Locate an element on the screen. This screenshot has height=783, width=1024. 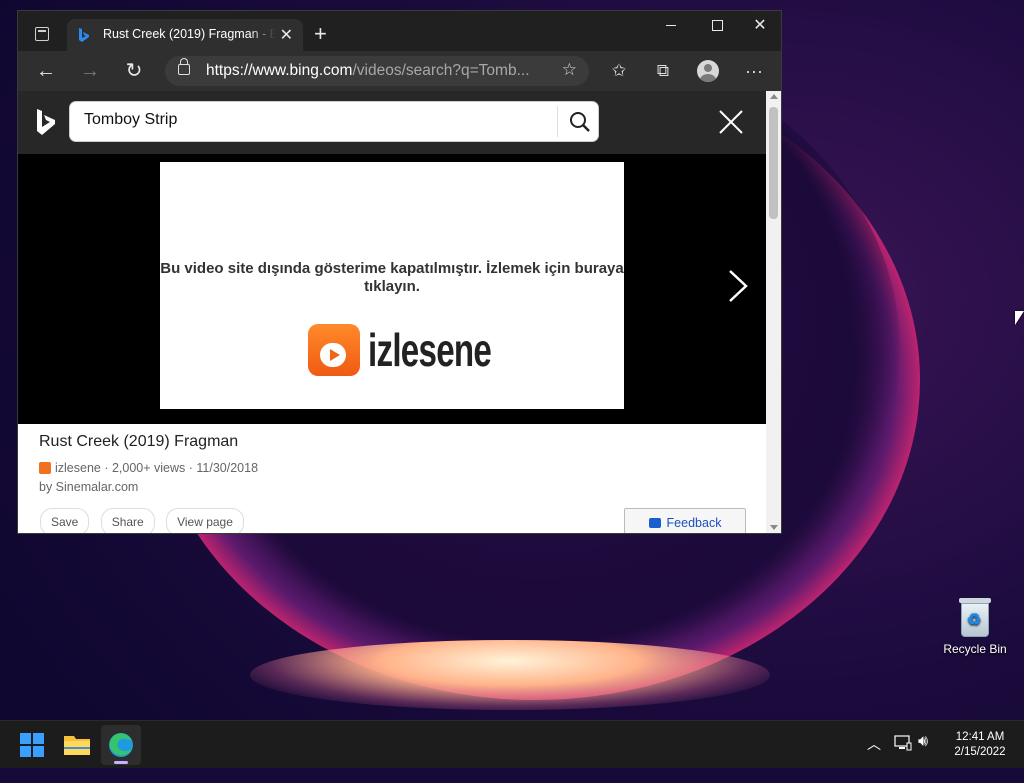
forward-icon: → is located at coordinates (90, 71).